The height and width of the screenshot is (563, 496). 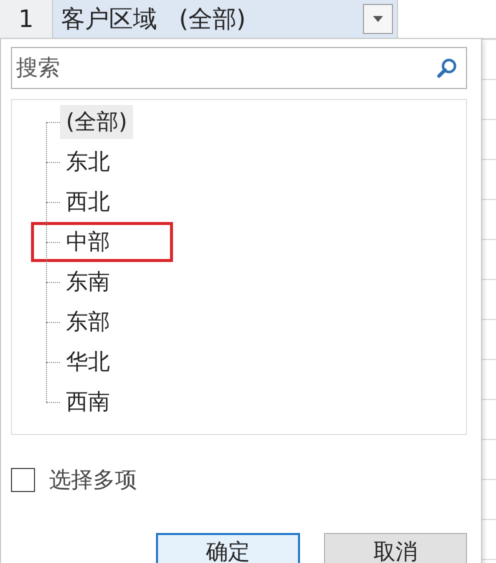 What do you see at coordinates (88, 362) in the screenshot?
I see `tree-item: 华北` at bounding box center [88, 362].